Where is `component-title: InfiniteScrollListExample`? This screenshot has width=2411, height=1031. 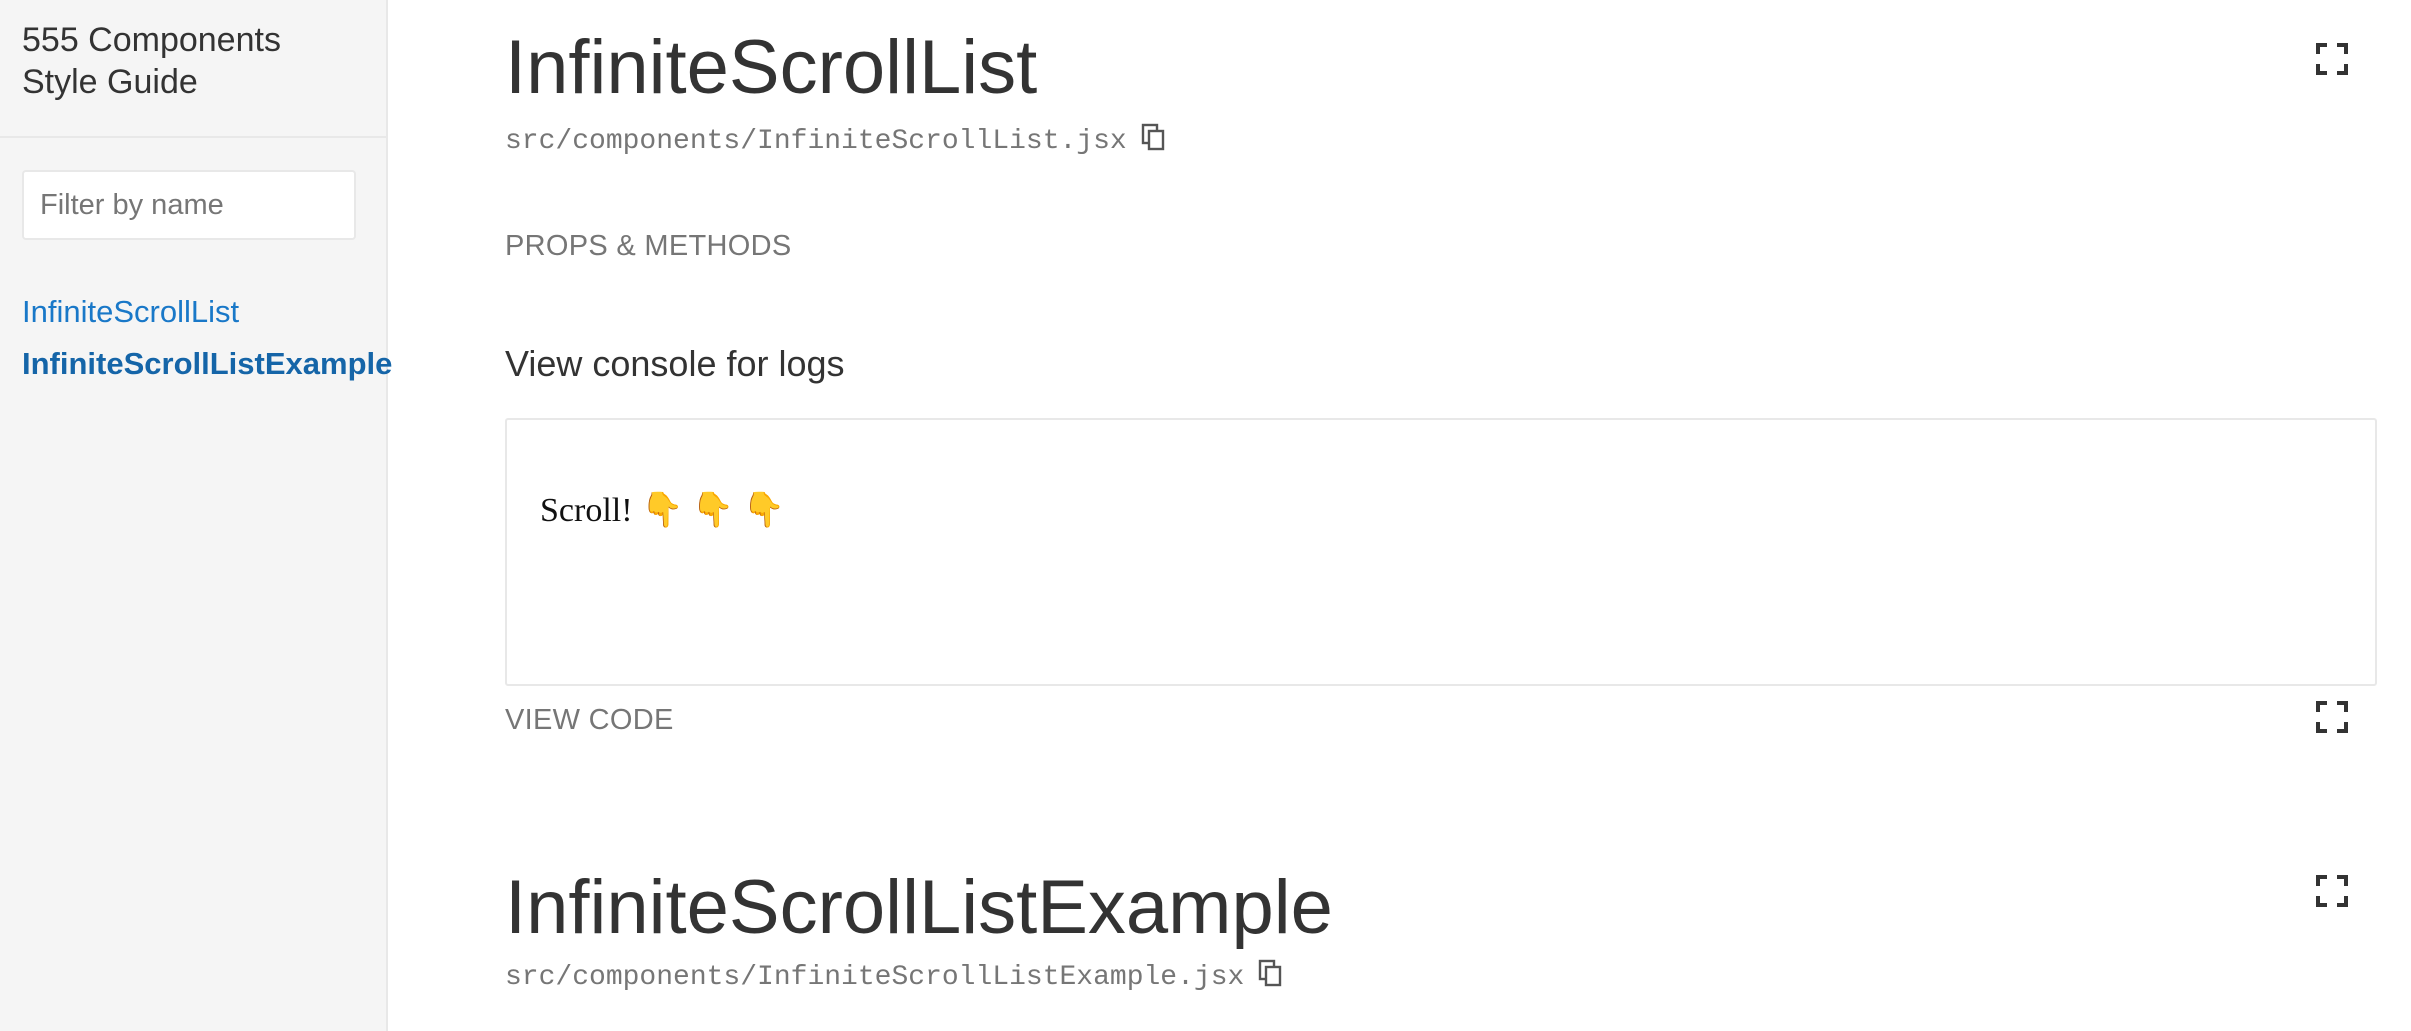 component-title: InfiniteScrollListExample is located at coordinates (919, 908).